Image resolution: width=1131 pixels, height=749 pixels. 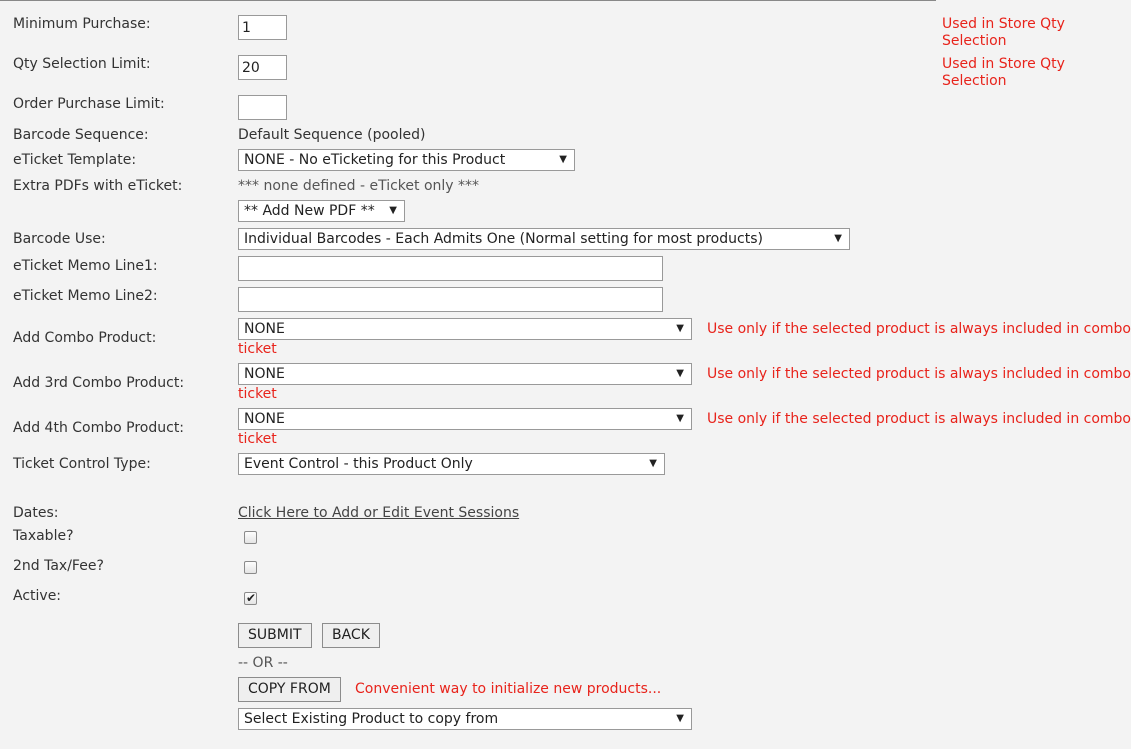 What do you see at coordinates (375, 160) in the screenshot?
I see `eticket-template-value: NONE - No eTicketing for this Product` at bounding box center [375, 160].